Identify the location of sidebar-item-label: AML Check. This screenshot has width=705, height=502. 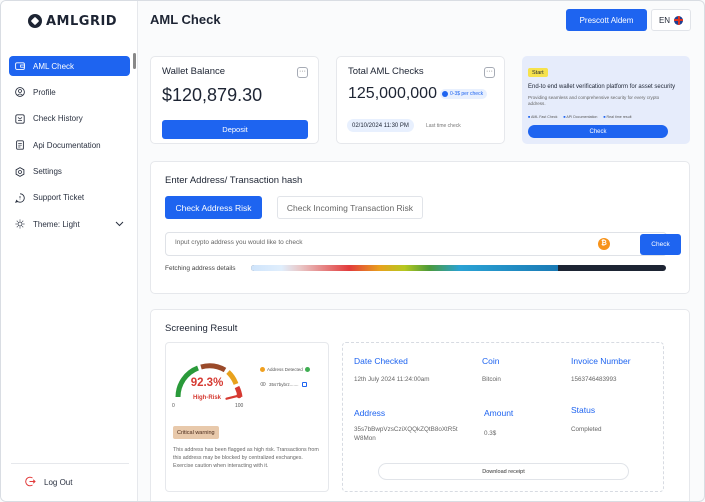
(54, 66).